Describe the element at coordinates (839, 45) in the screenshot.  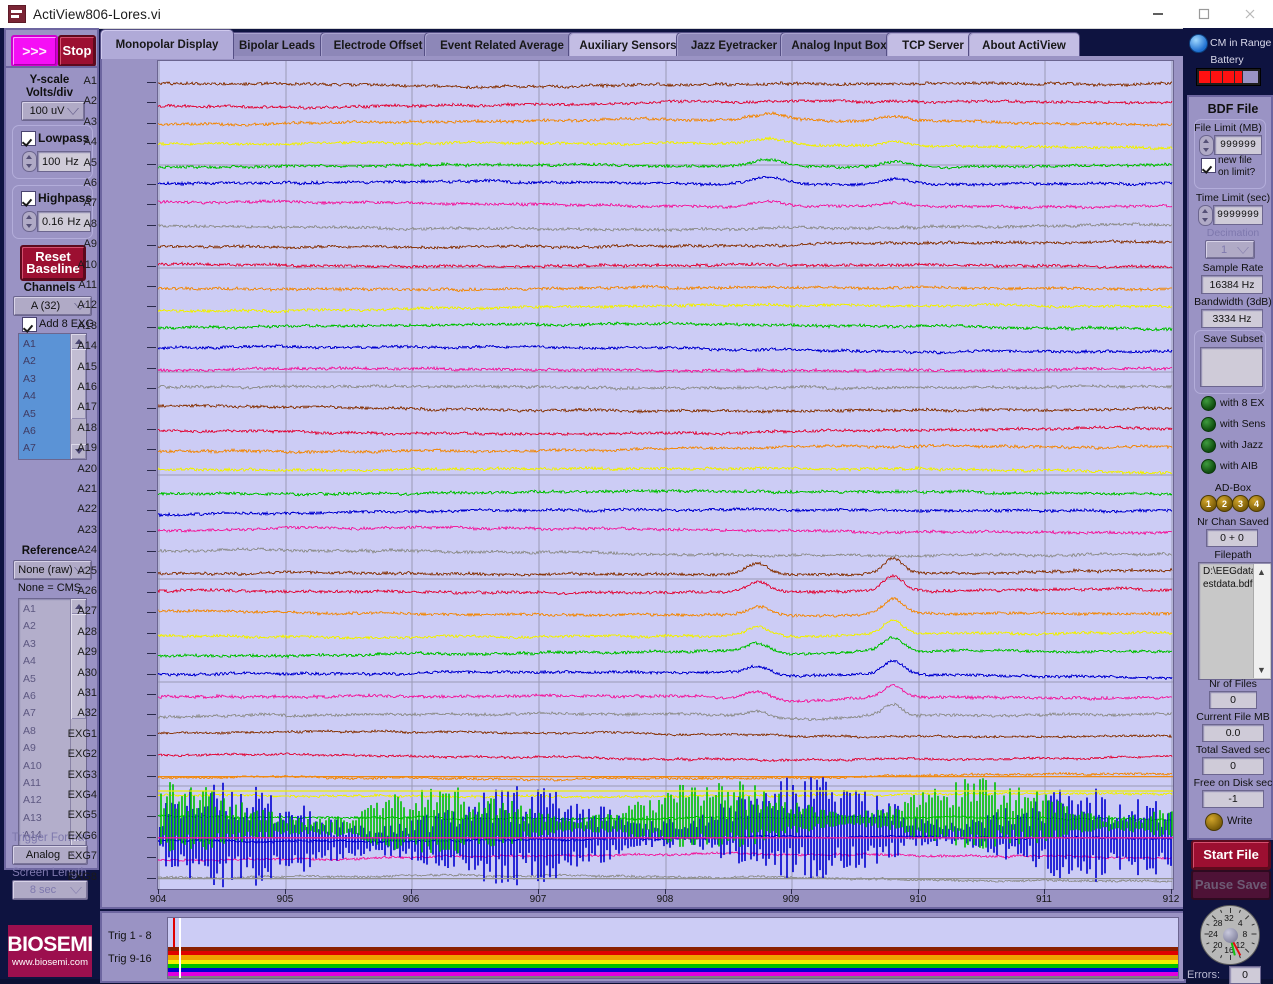
I see `tab-analog-input-box: Analog Input Box` at that location.